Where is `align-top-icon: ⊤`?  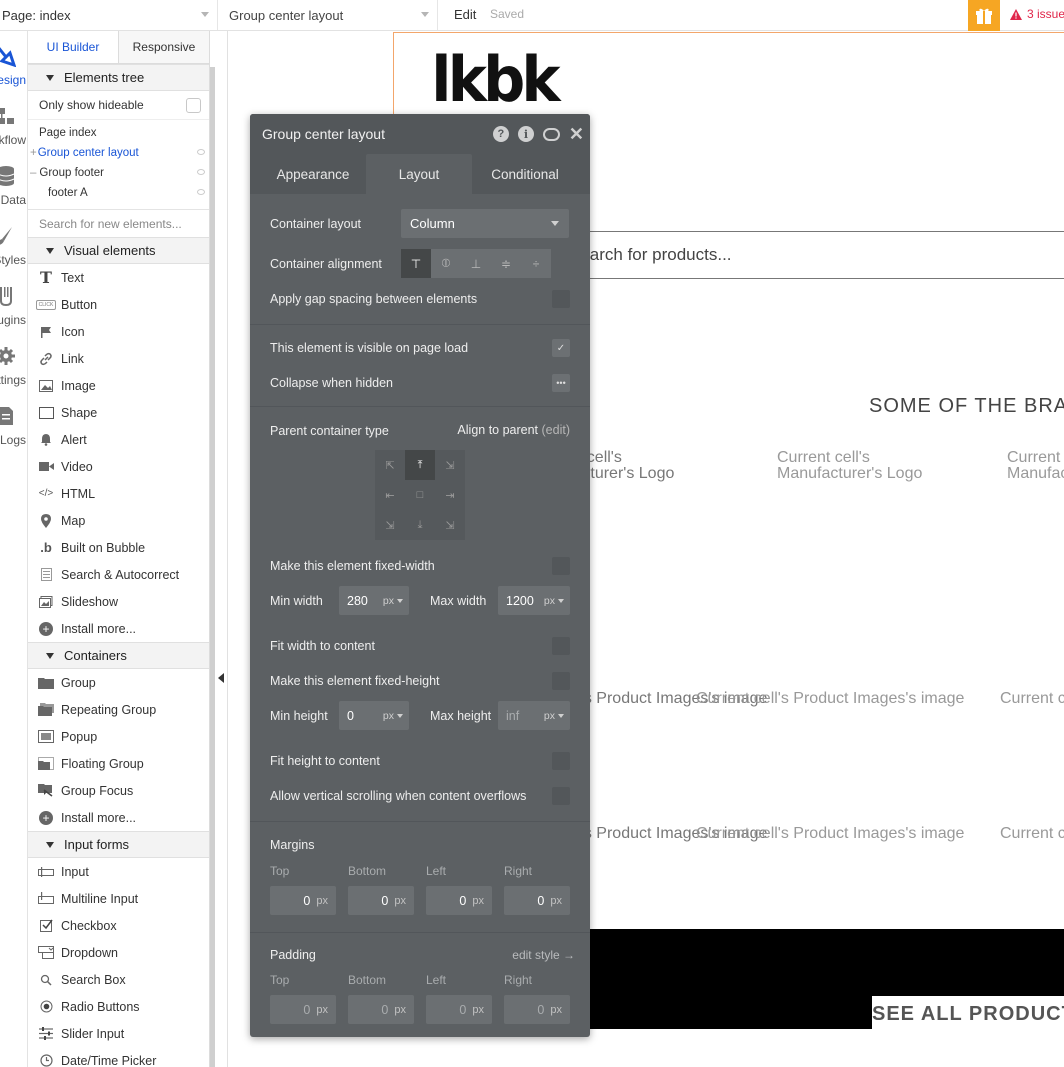 align-top-icon: ⊤ is located at coordinates (416, 263).